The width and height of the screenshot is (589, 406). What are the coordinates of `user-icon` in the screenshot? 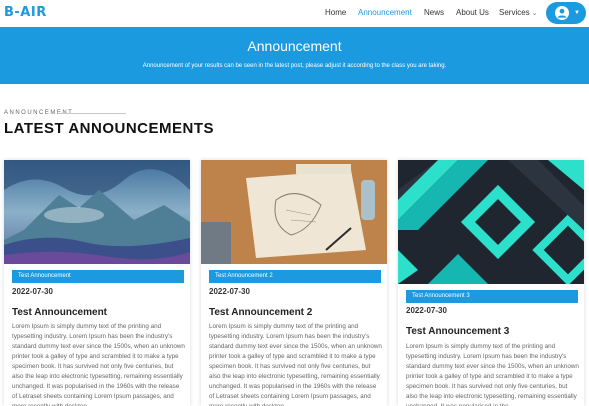 It's located at (562, 13).